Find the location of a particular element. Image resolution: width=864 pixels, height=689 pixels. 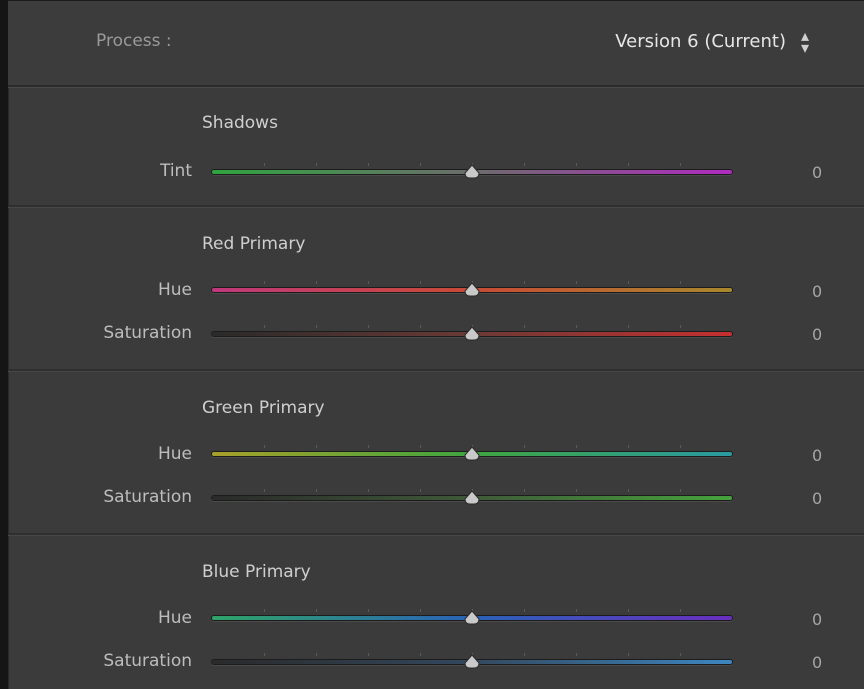

value-blue-hue: 0 is located at coordinates (817, 619).